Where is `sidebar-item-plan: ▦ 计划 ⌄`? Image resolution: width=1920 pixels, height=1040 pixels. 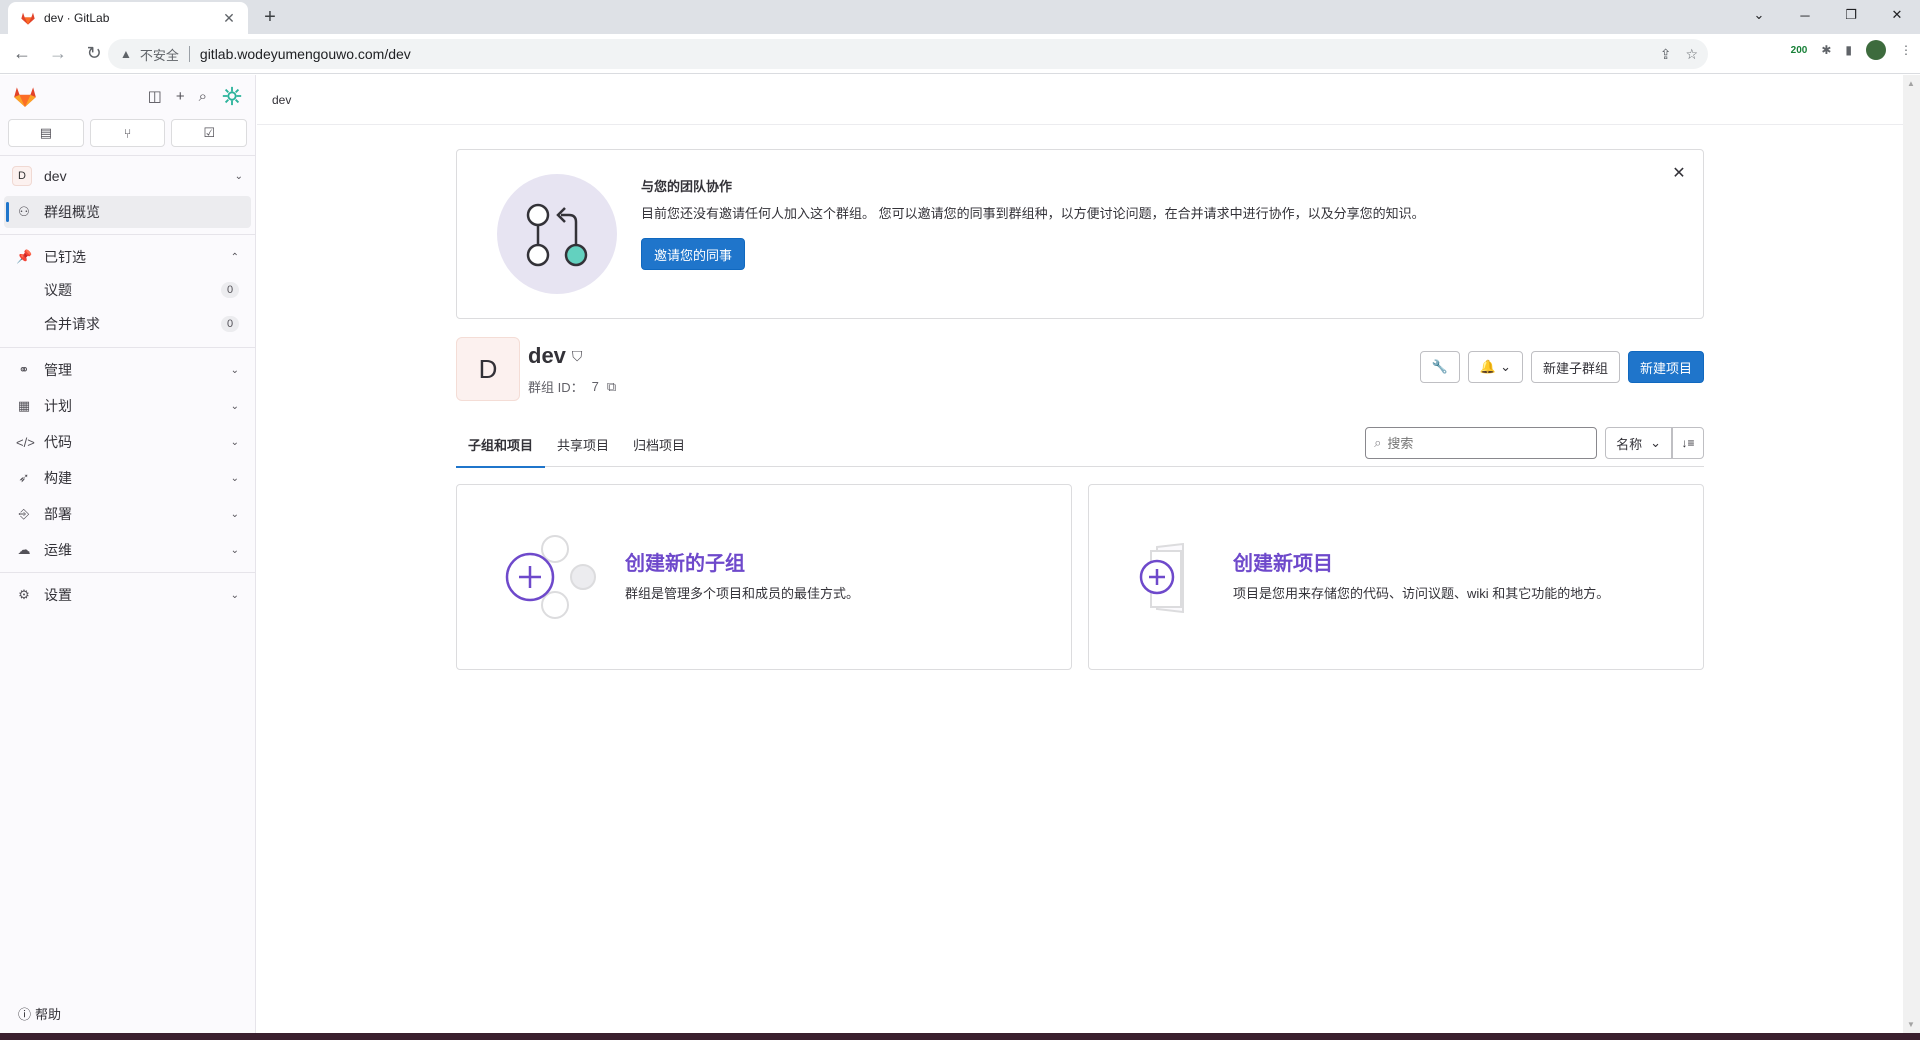
sidebar-item-plan: ▦ 计划 ⌄ is located at coordinates (127, 406).